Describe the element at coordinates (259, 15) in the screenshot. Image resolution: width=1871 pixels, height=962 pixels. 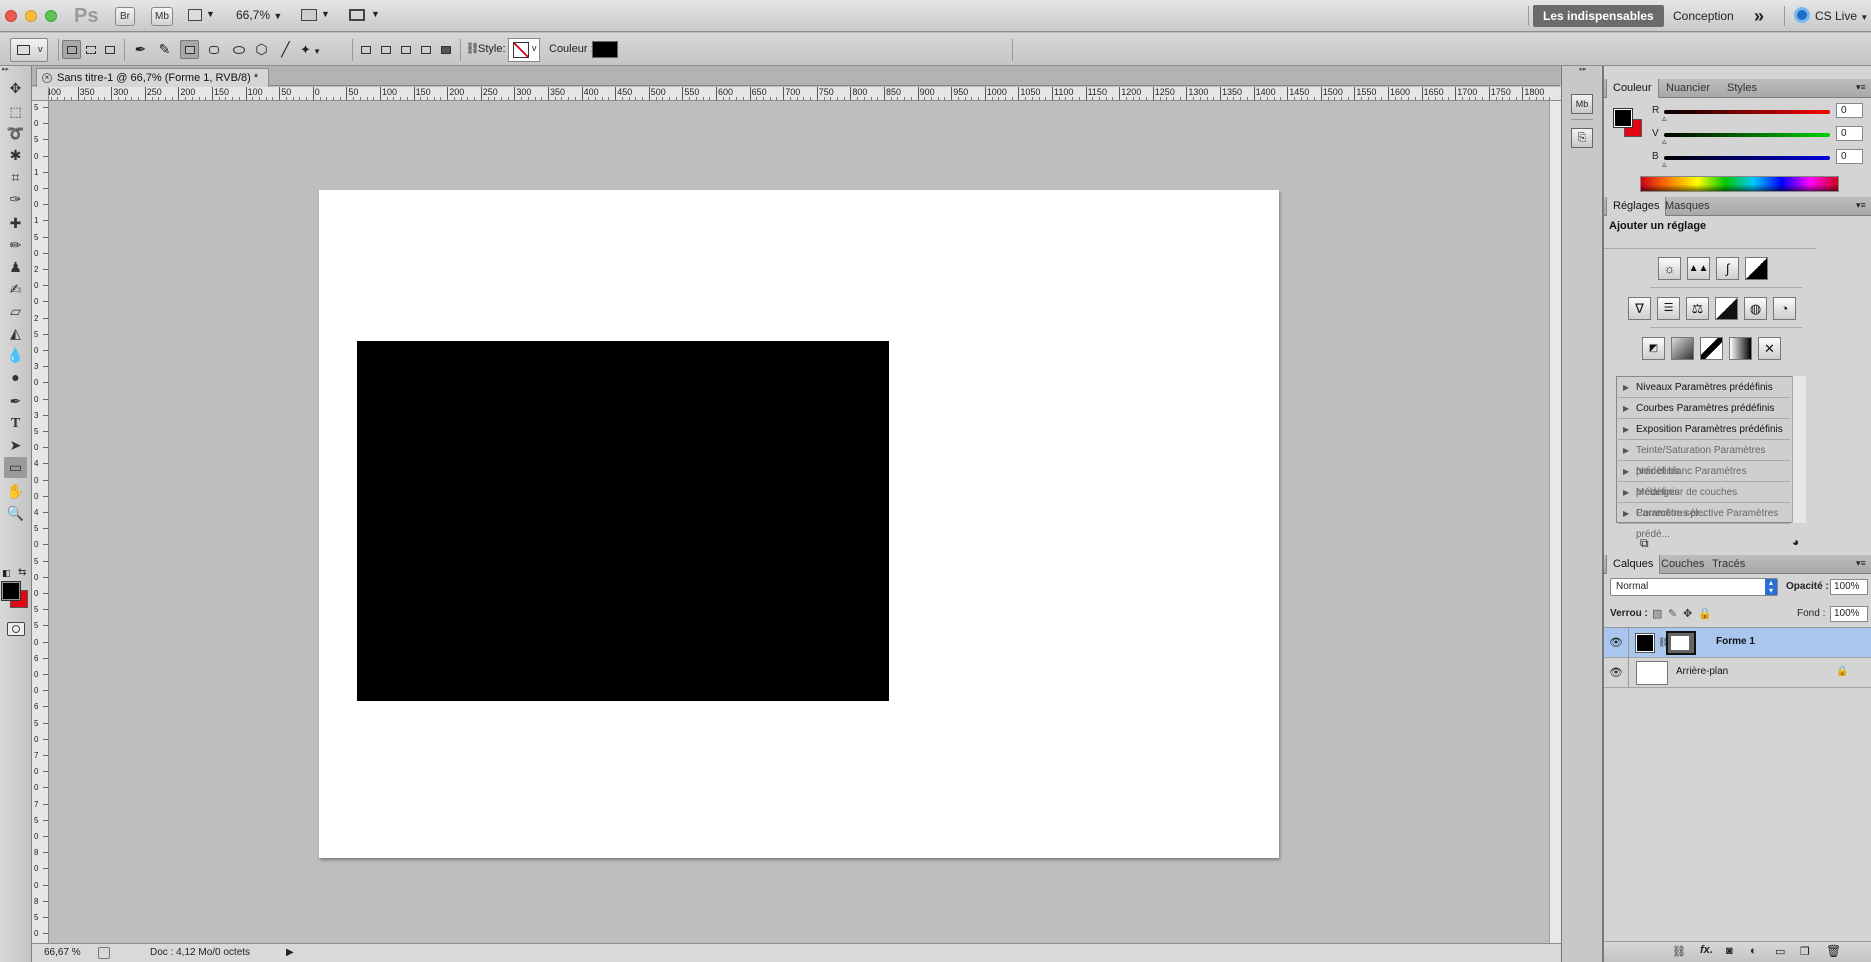
I see `zoom-level-dropdown: 66,7% ▼` at that location.